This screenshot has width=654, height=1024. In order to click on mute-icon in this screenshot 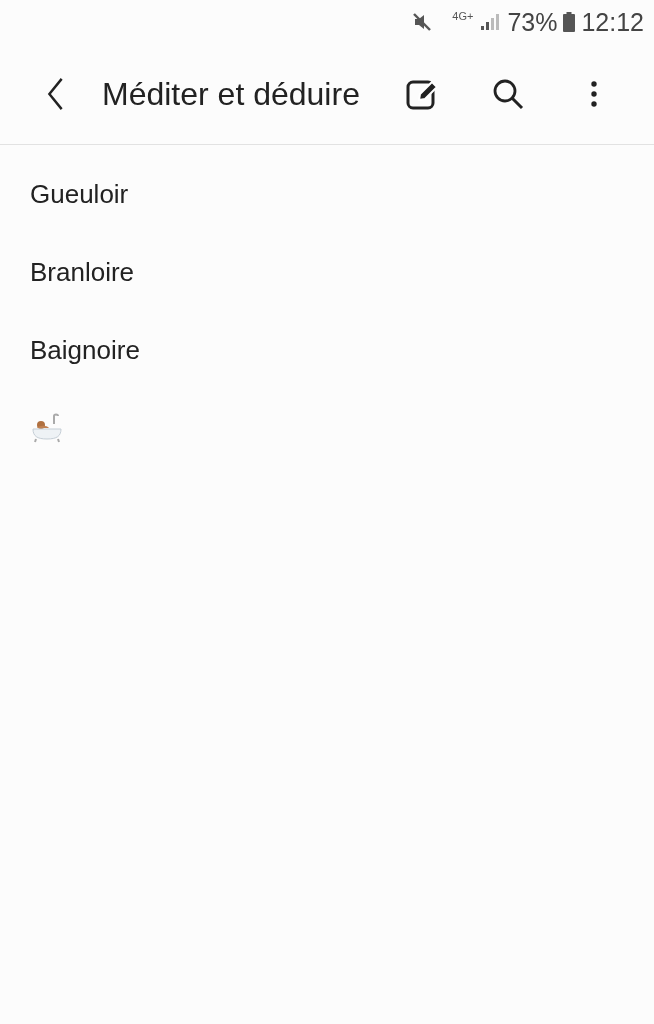, I will do `click(422, 22)`.